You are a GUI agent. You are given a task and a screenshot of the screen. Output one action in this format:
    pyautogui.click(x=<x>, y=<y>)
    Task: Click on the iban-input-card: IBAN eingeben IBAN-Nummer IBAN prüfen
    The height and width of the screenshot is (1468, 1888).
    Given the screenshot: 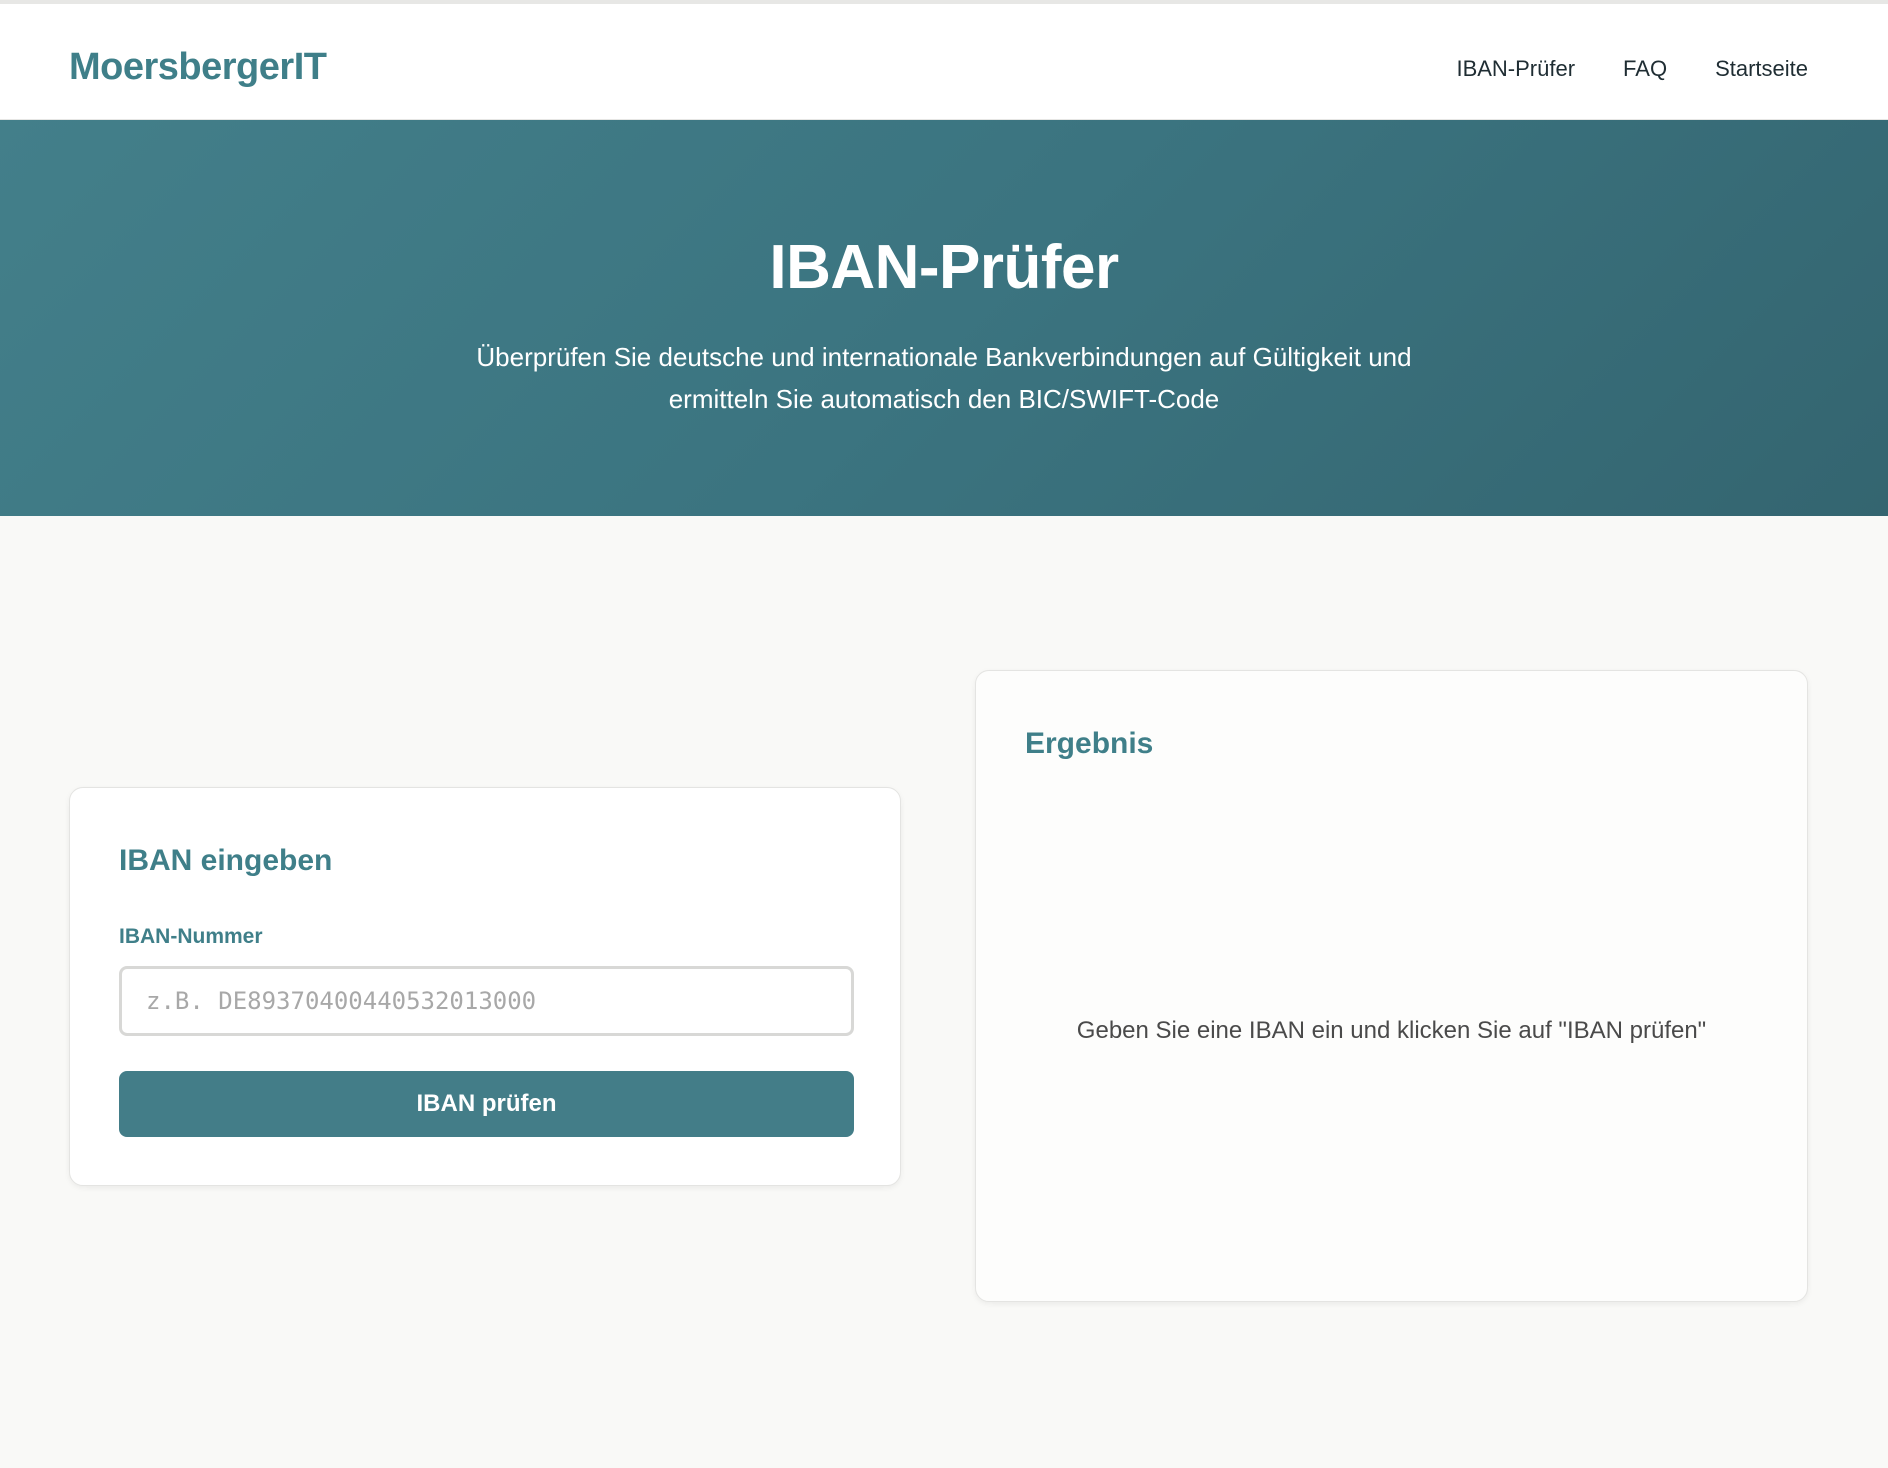 What is the action you would take?
    pyautogui.click(x=485, y=986)
    